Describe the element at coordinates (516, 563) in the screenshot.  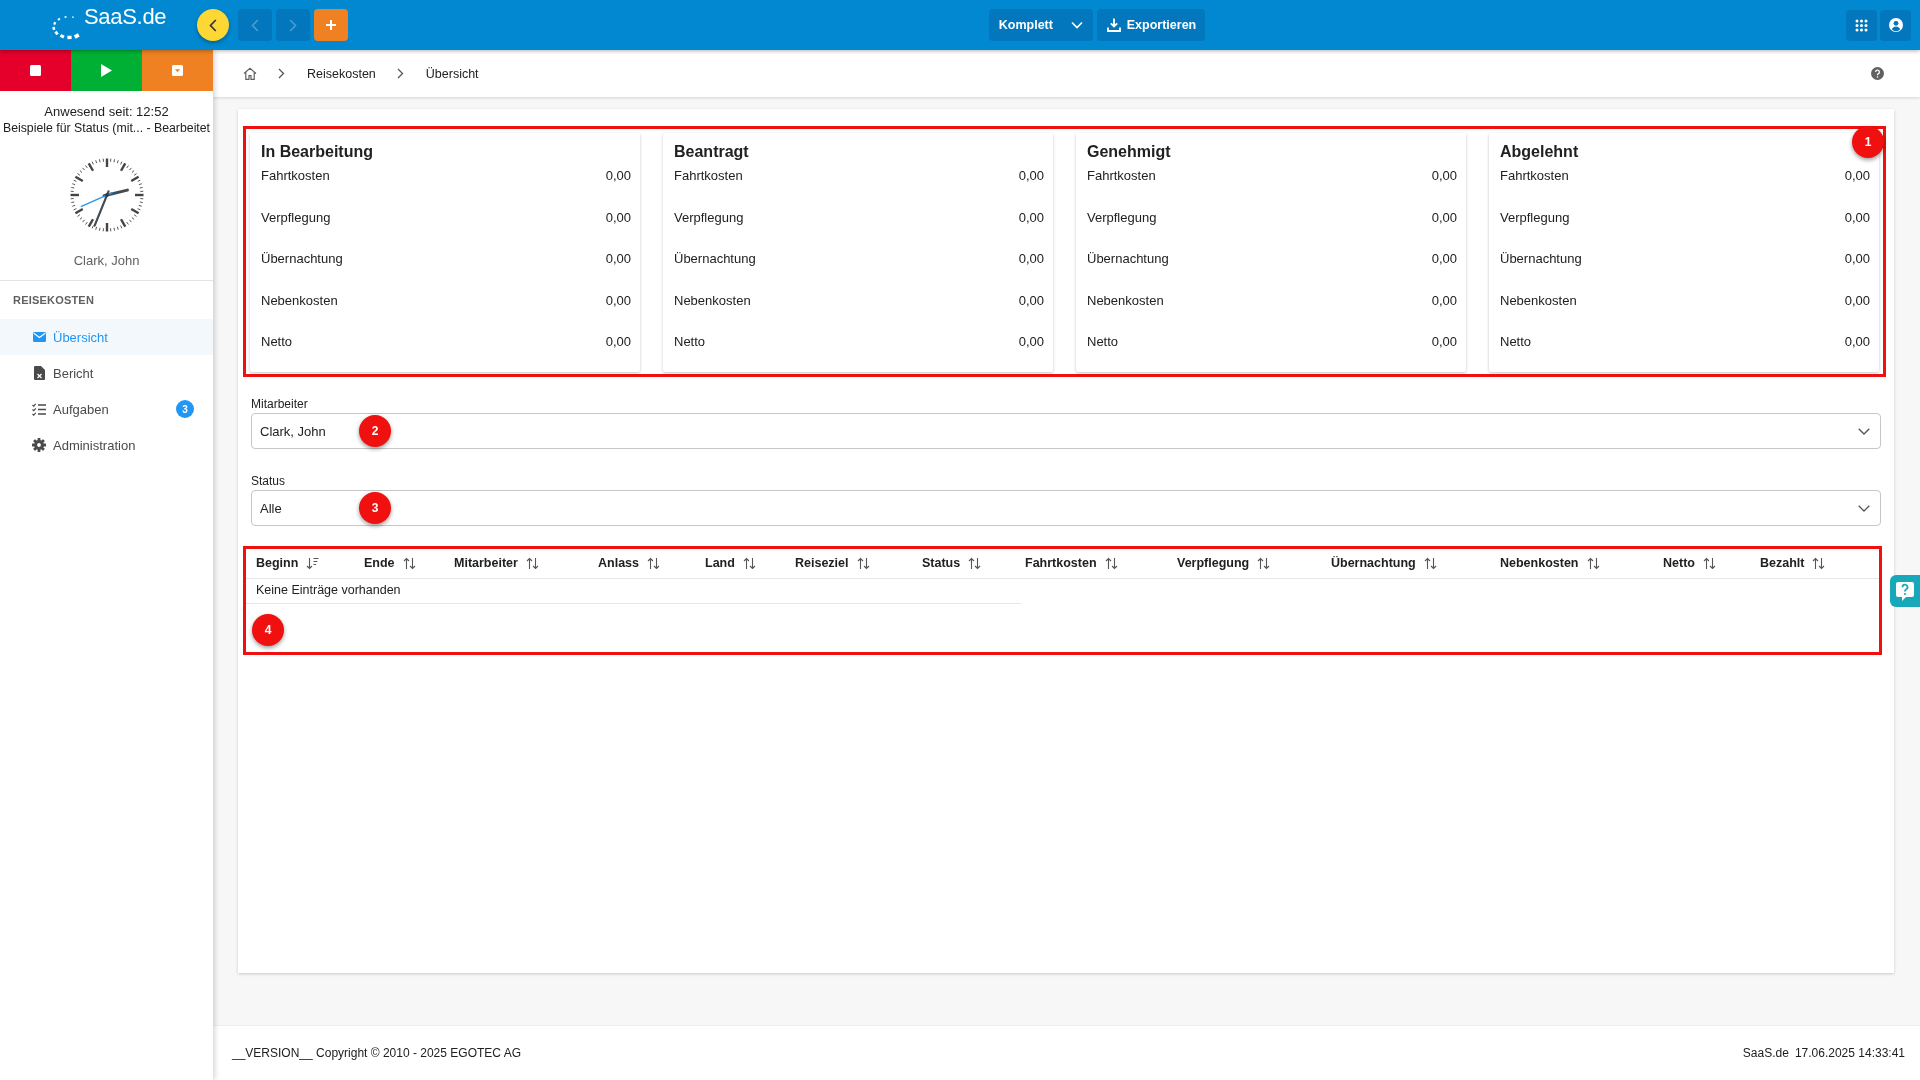
I see `column-header: Mitarbeiter` at that location.